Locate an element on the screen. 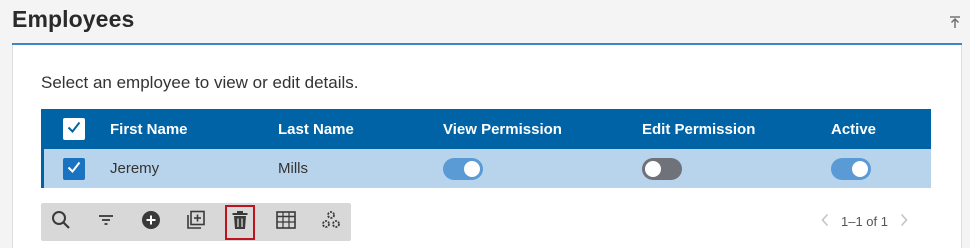 The image size is (970, 248). columns-icon is located at coordinates (286, 222).